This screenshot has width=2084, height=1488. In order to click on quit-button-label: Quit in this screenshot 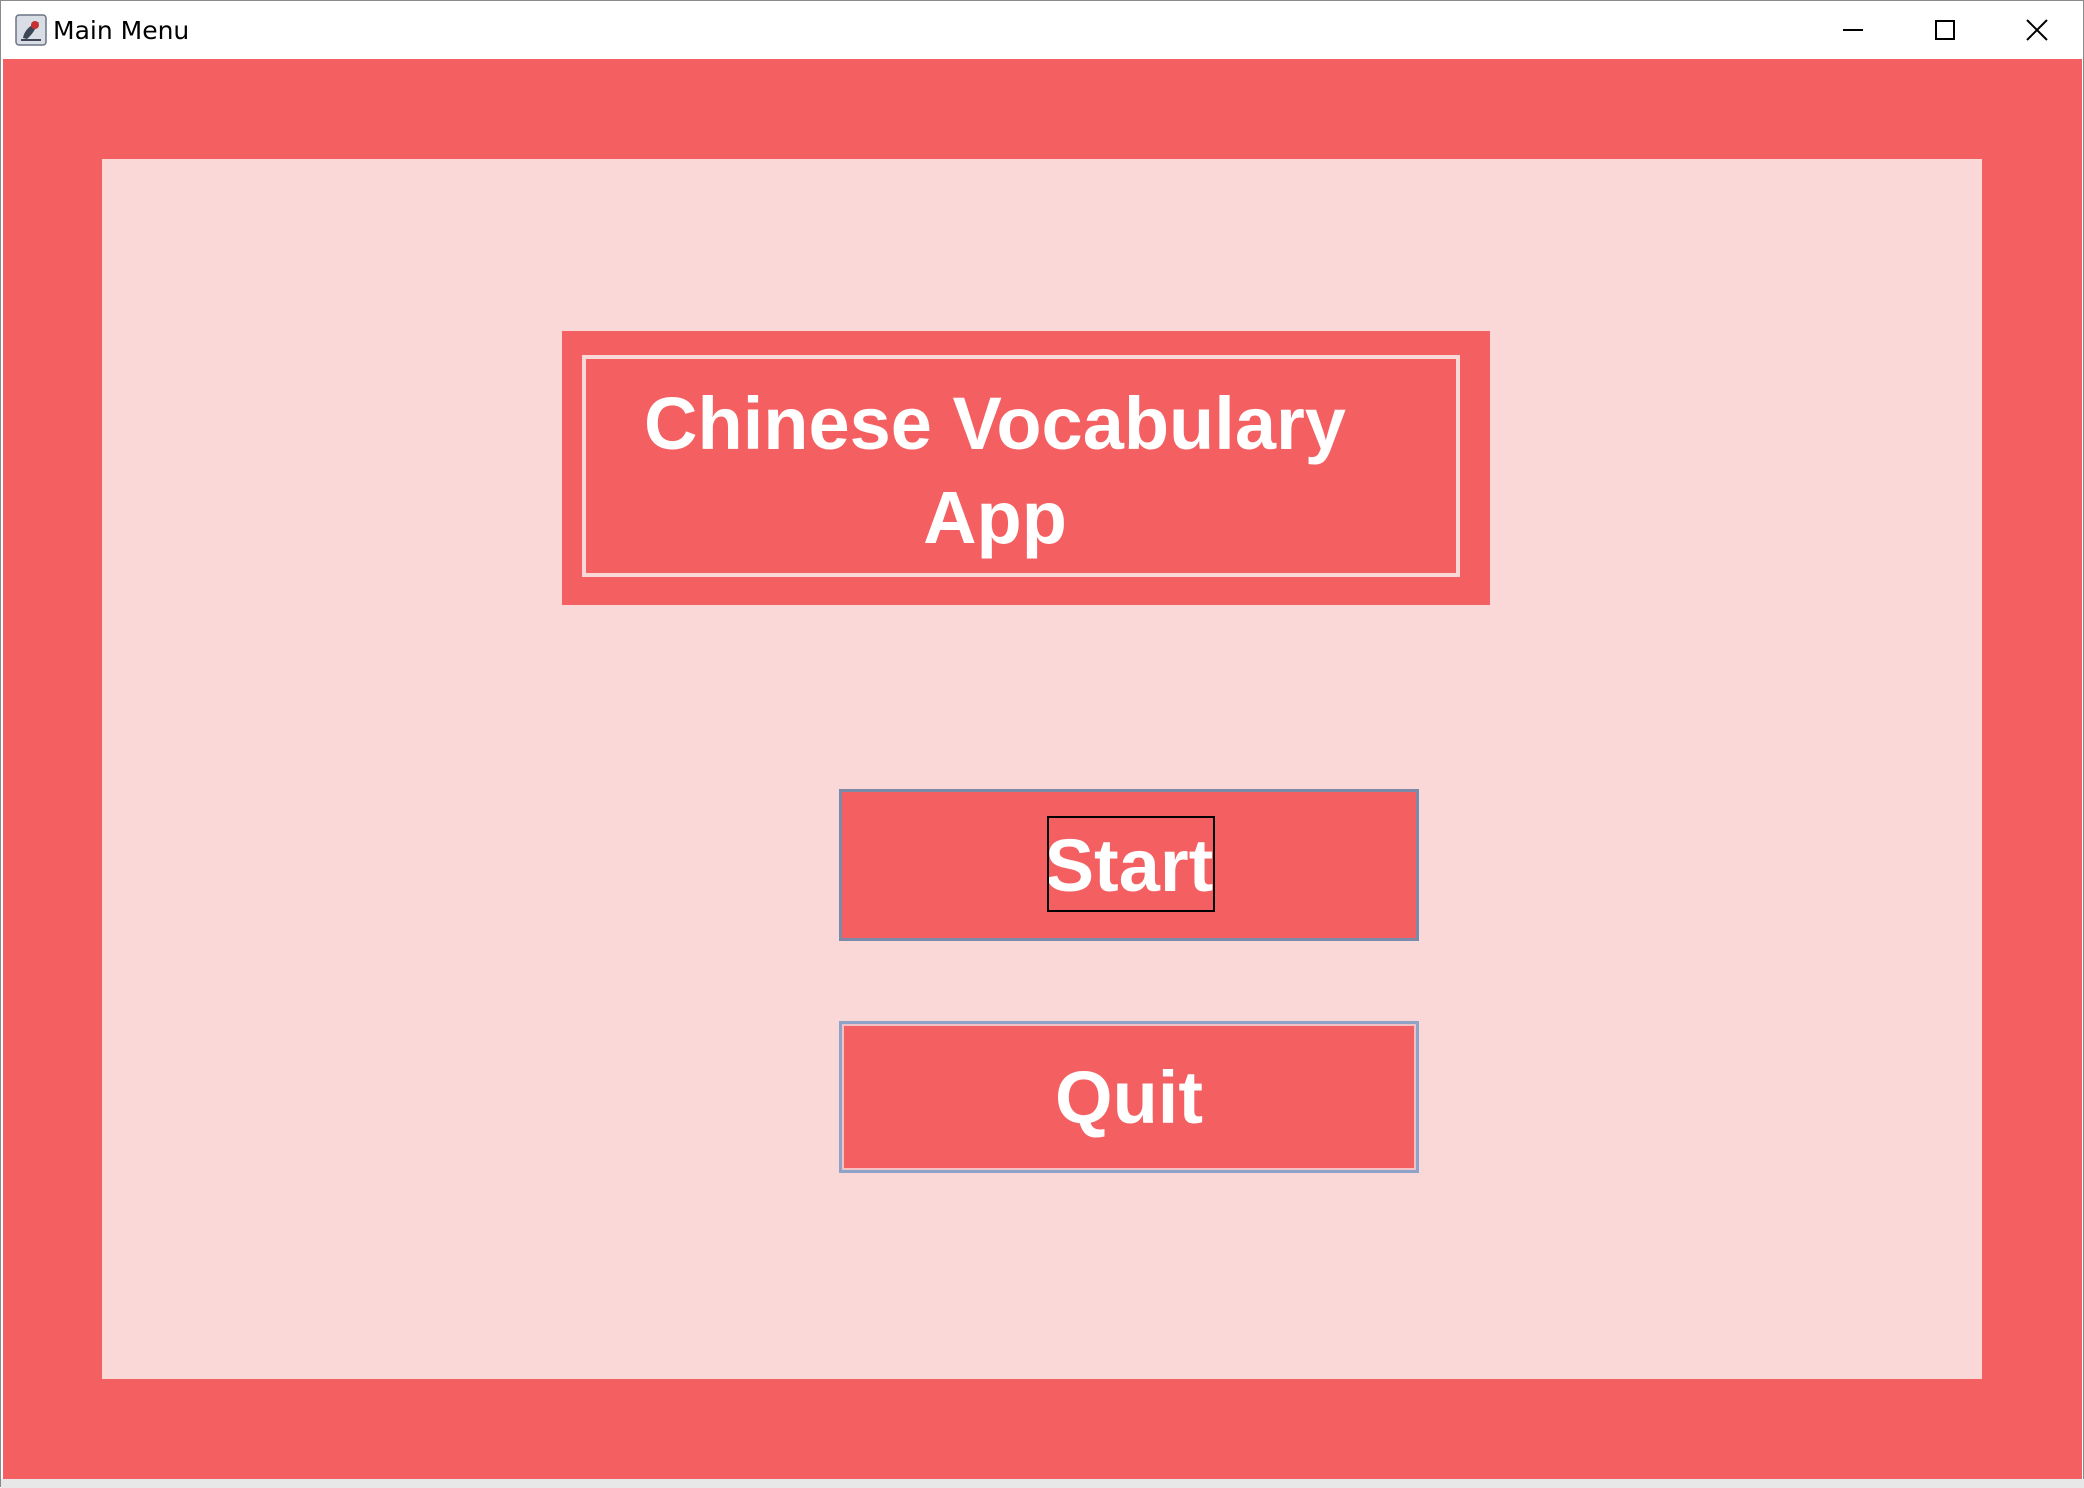, I will do `click(1129, 1097)`.